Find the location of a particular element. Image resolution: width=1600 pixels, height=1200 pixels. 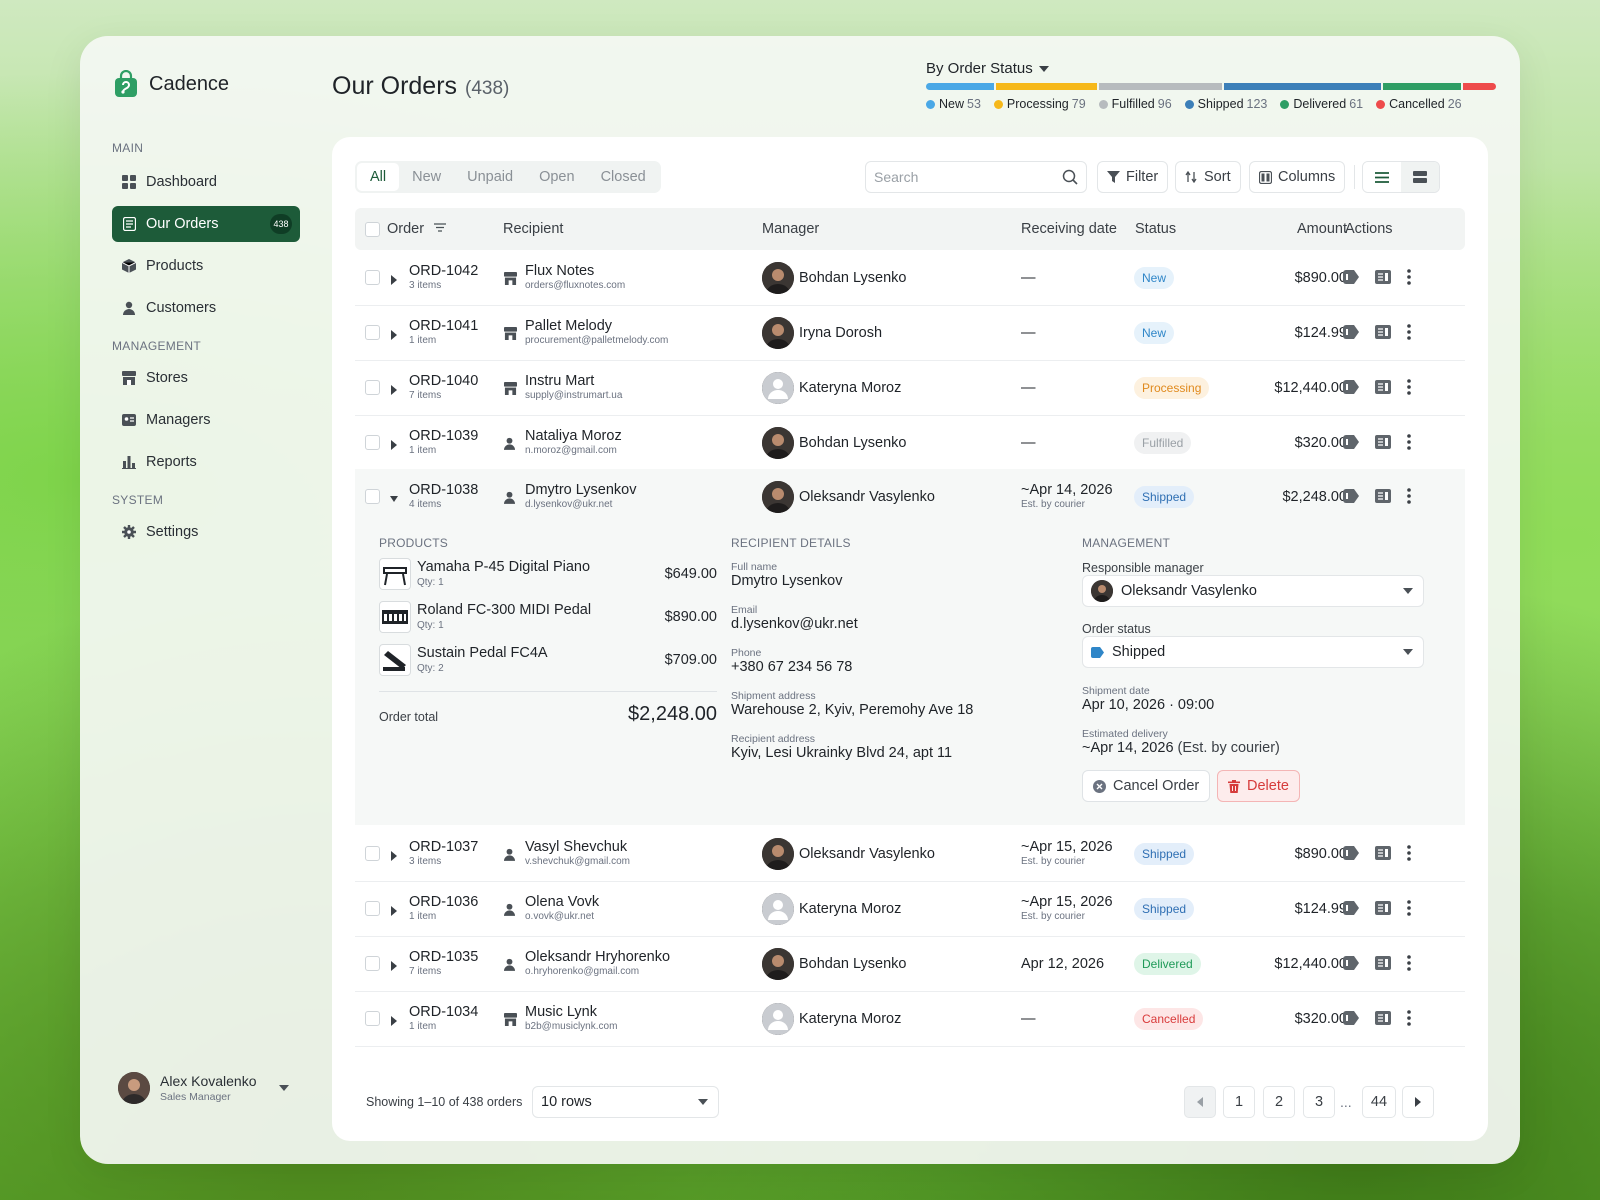

tab-closed: Closed is located at coordinates (623, 177).